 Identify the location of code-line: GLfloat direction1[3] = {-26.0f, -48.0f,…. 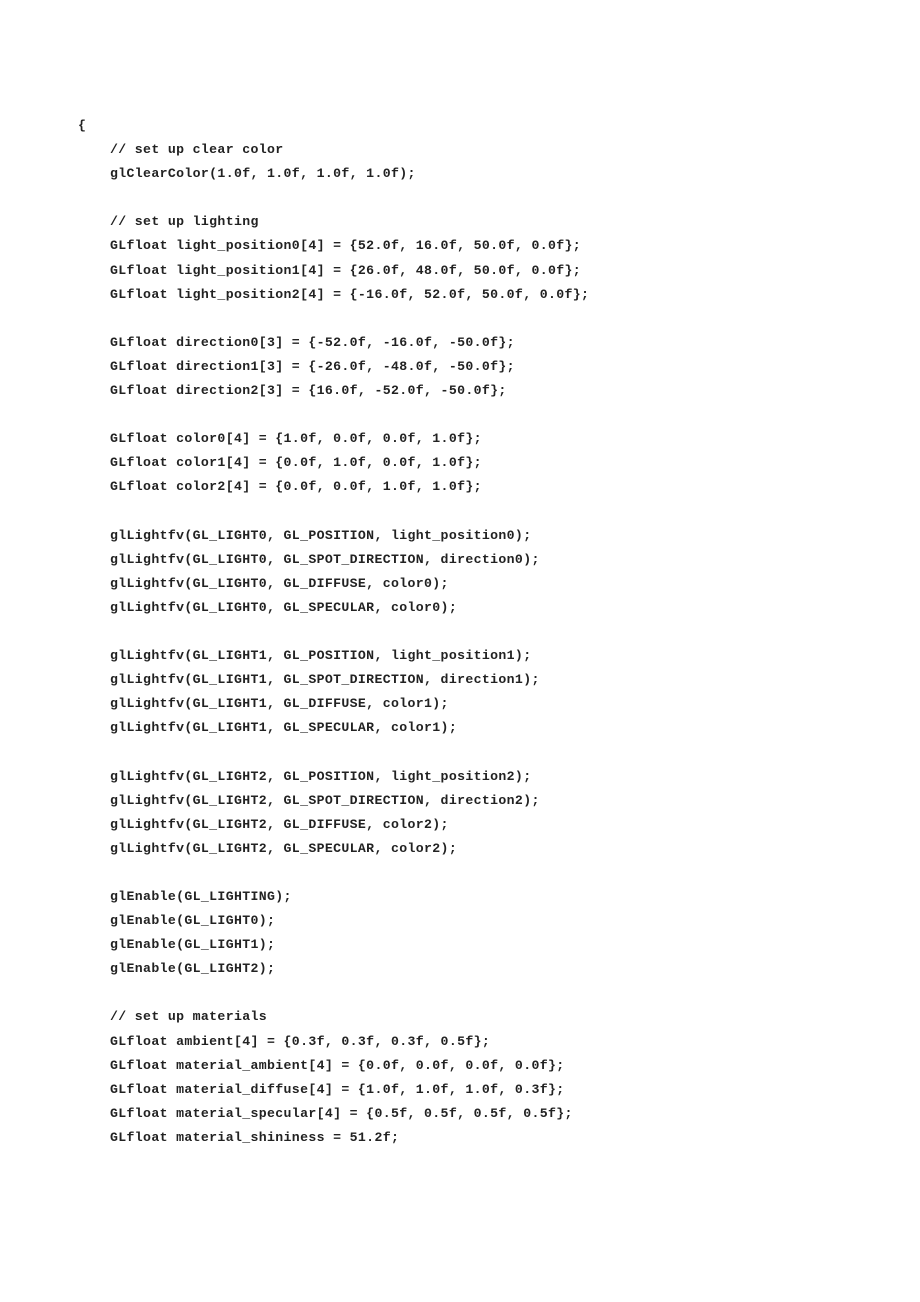
(312, 366).